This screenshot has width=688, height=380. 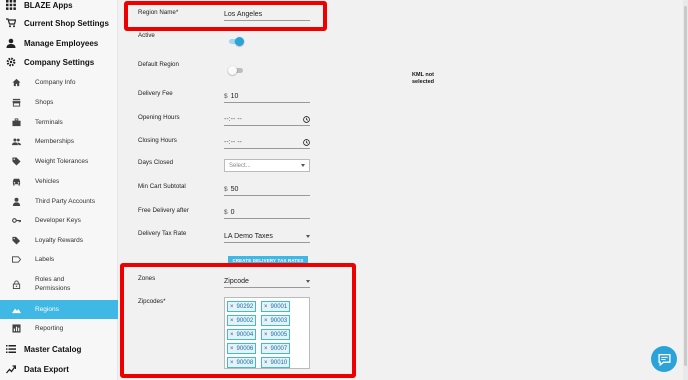 What do you see at coordinates (47, 309) in the screenshot?
I see `sidebar-item-label: Regions` at bounding box center [47, 309].